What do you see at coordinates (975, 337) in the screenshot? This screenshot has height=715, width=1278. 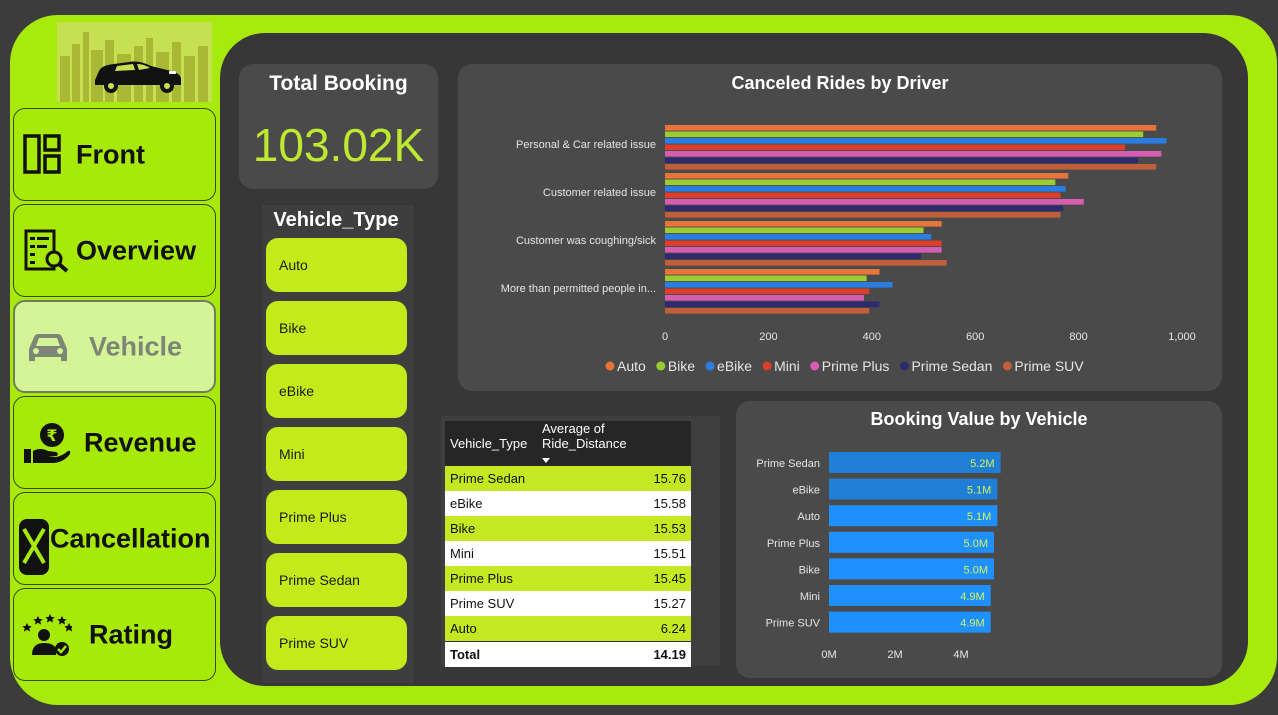 I see `x-tick-label: 600` at bounding box center [975, 337].